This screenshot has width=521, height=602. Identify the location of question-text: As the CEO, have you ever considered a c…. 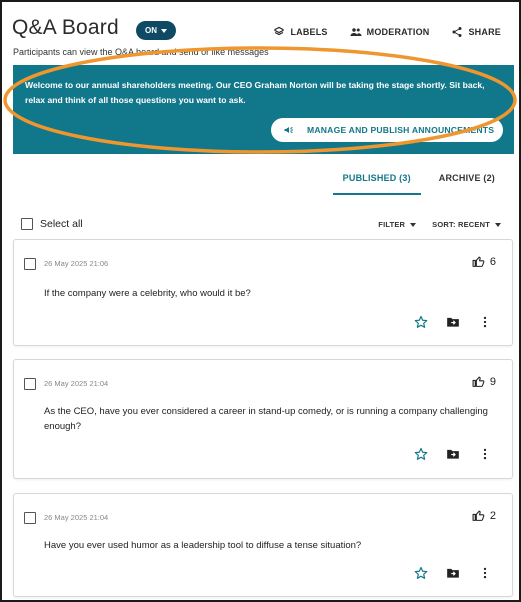
(266, 419).